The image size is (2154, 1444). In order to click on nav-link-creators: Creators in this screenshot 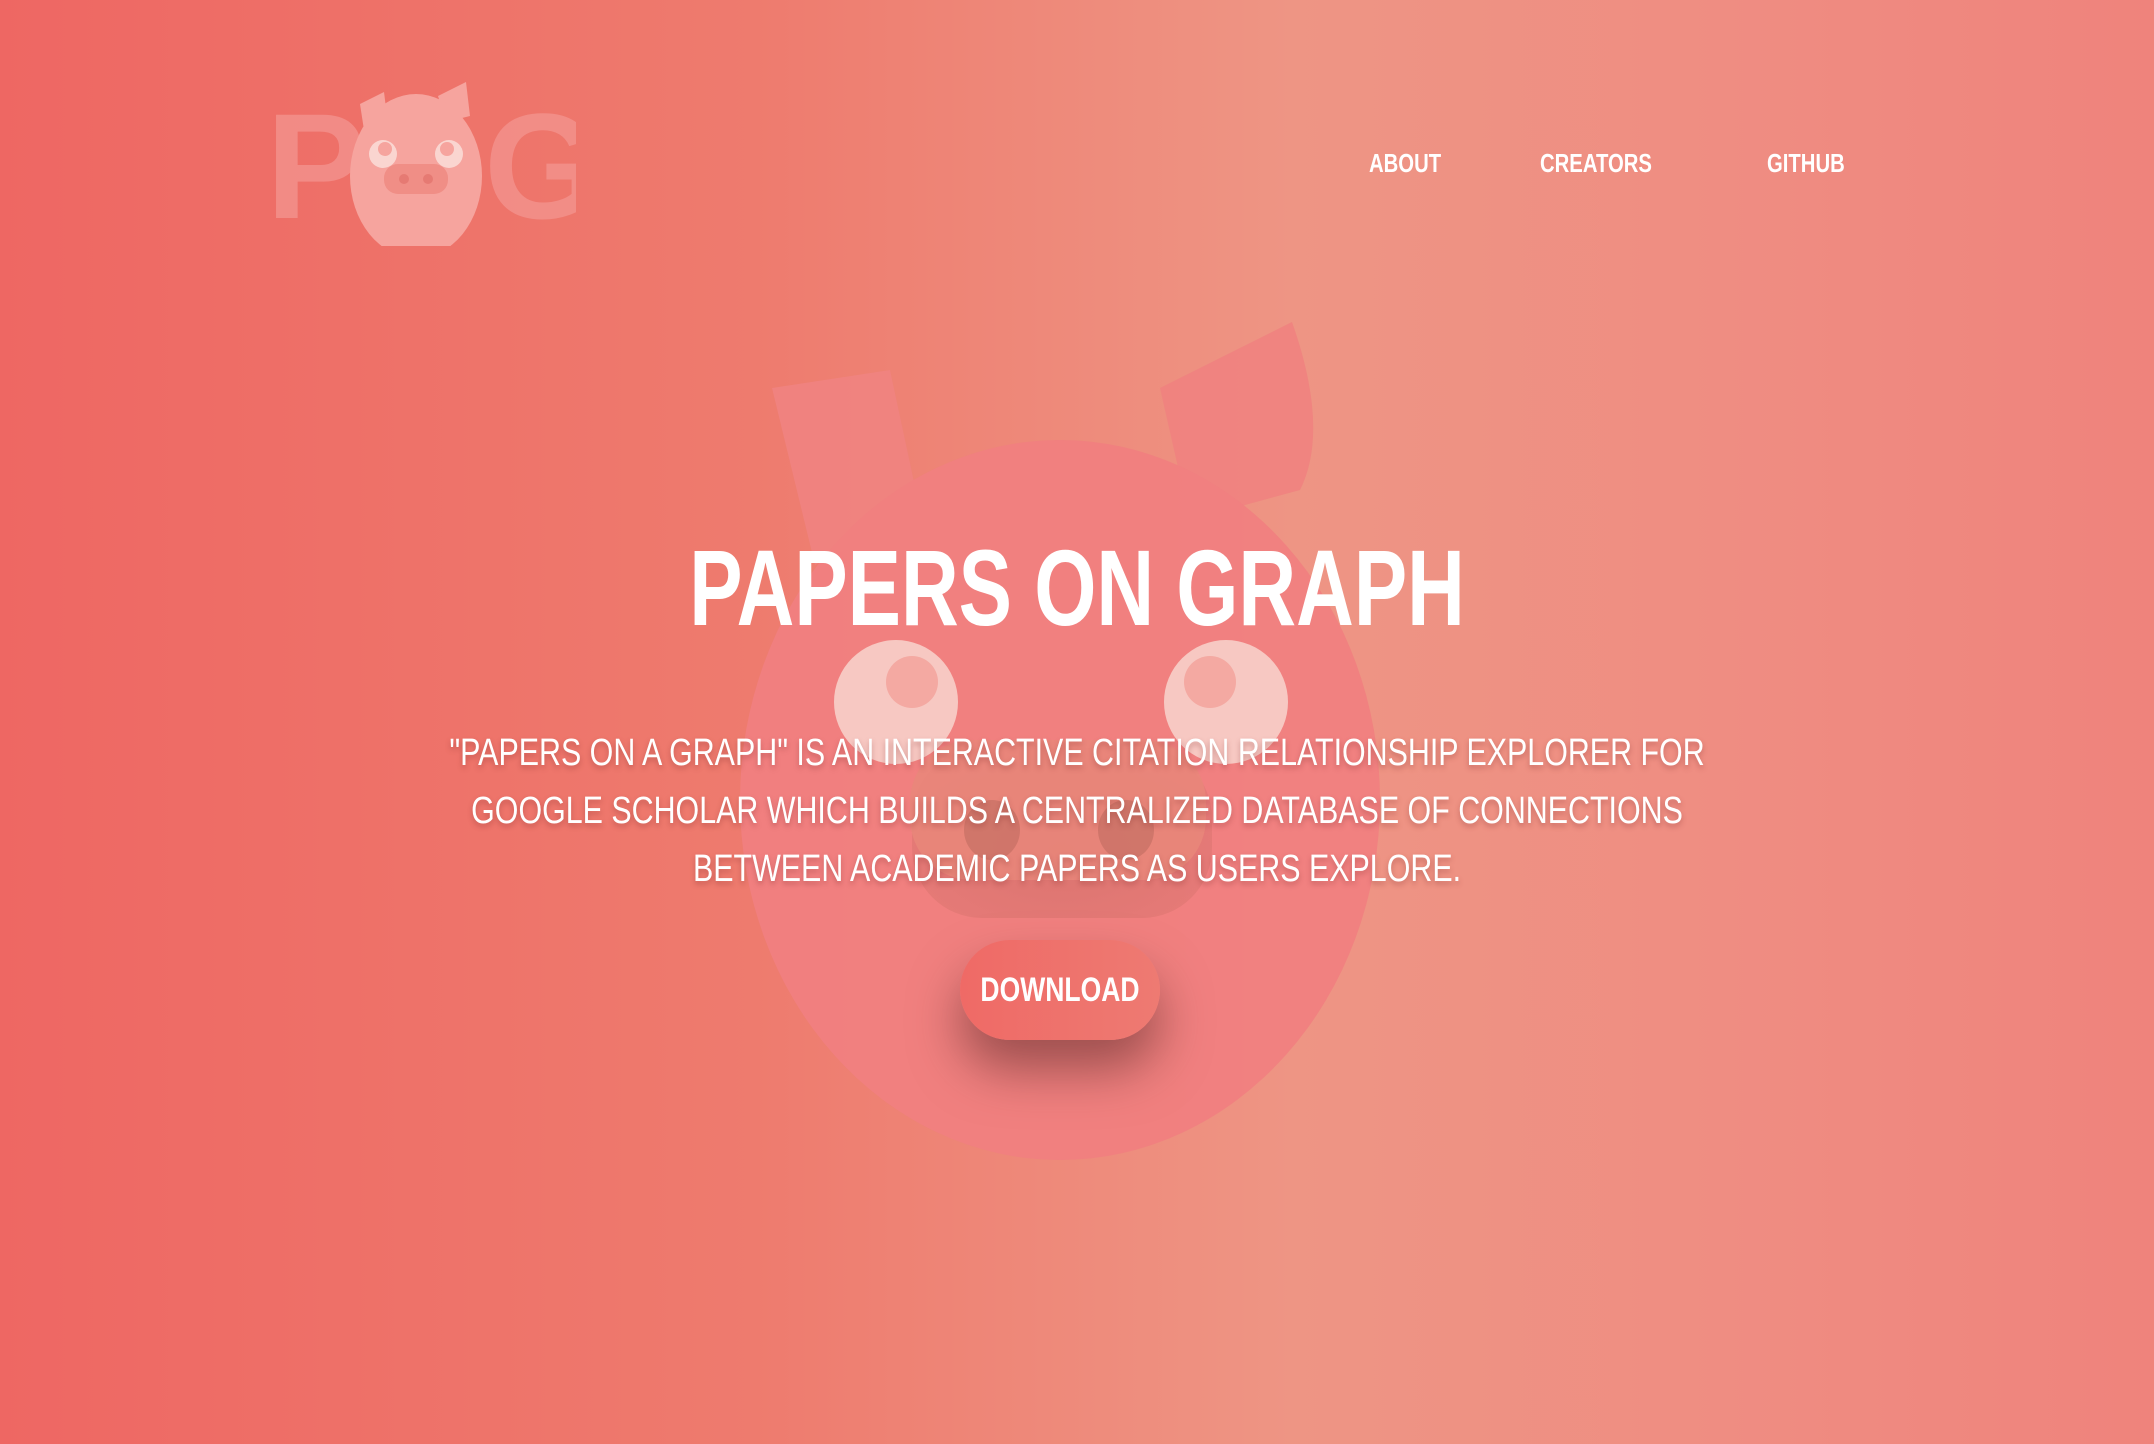, I will do `click(1596, 163)`.